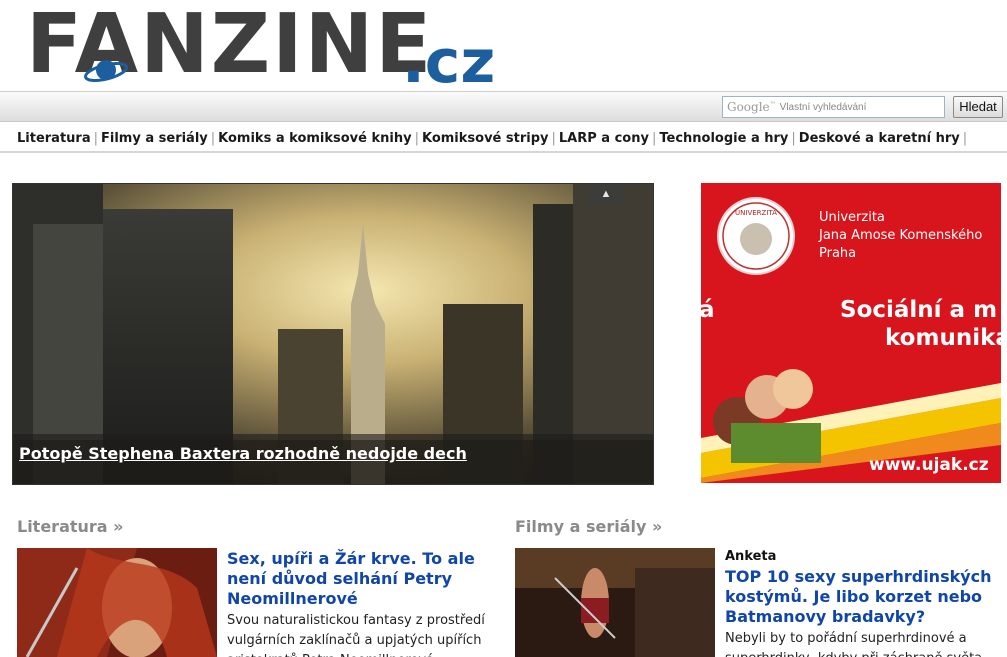 This screenshot has height=657, width=1007. I want to click on article-thumbnail-filmy, so click(615, 602).